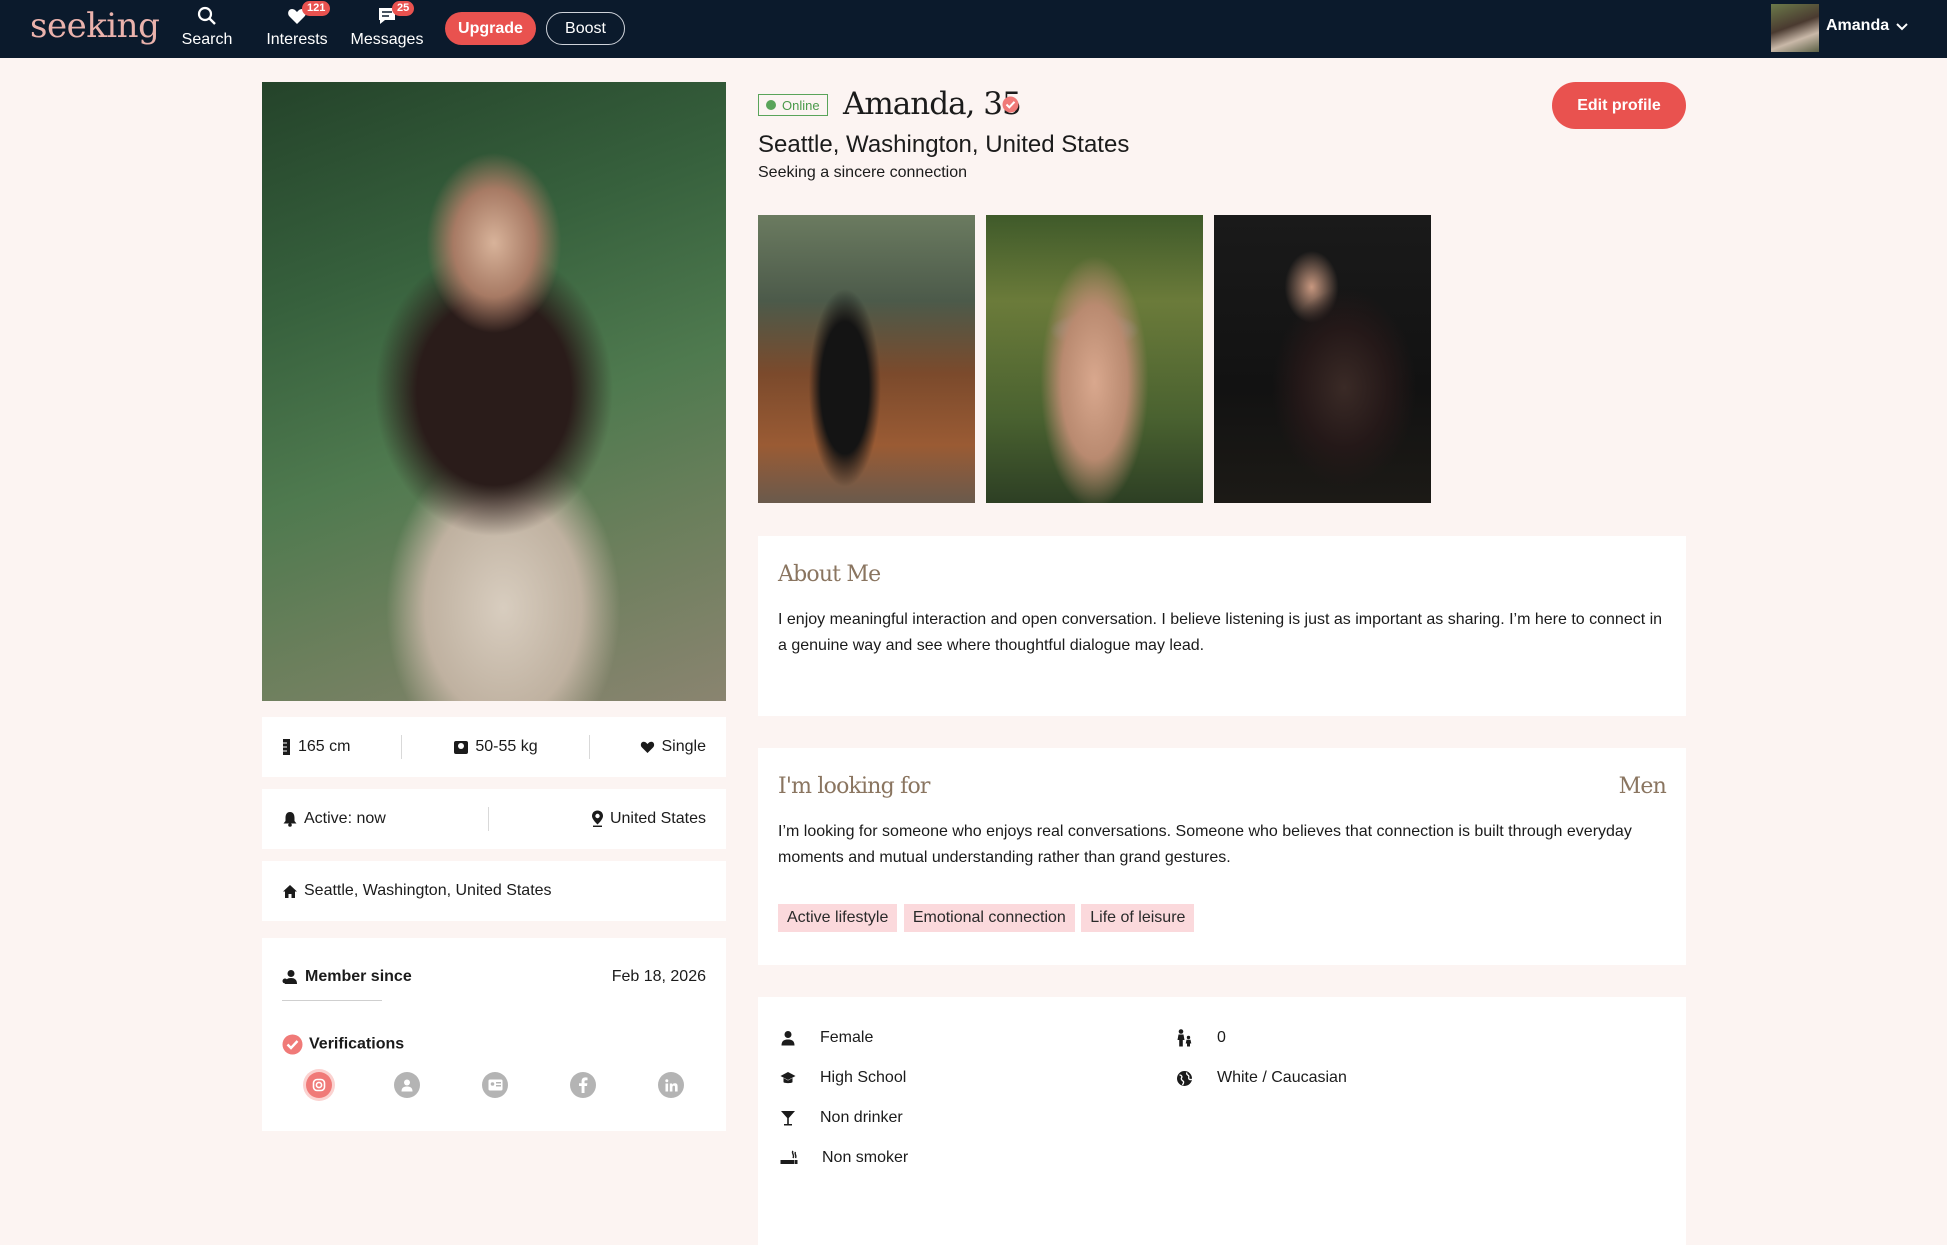 The image size is (1947, 1245). Describe the element at coordinates (1795, 28) in the screenshot. I see `avatar` at that location.